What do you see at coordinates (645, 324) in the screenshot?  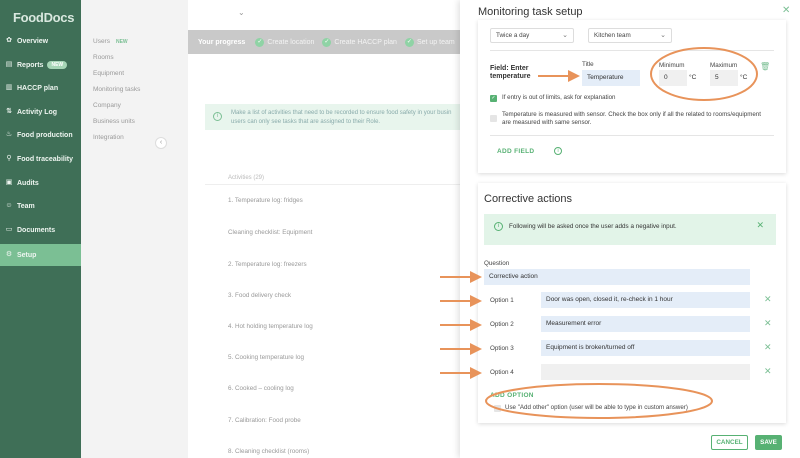 I see `option-input: Measurement error` at bounding box center [645, 324].